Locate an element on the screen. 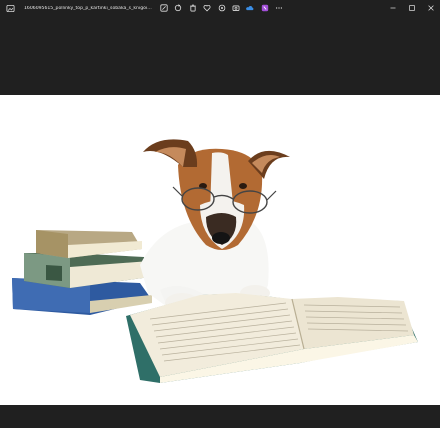  maximize-icon is located at coordinates (411, 8).